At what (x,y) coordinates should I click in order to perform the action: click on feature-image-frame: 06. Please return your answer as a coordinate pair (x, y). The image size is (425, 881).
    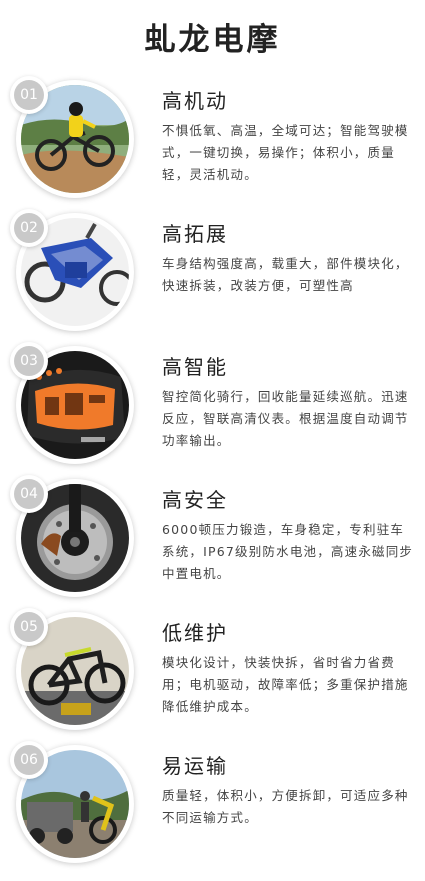
    Looking at the image, I should click on (72, 802).